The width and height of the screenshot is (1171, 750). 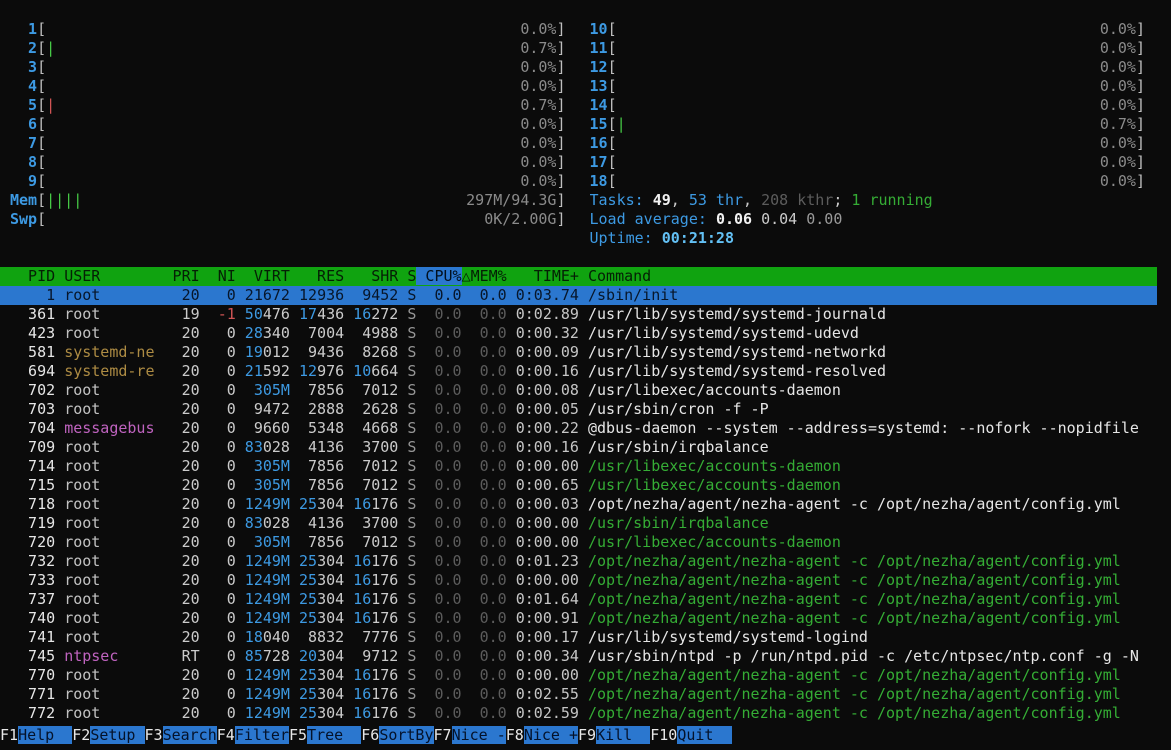 What do you see at coordinates (225, 735) in the screenshot?
I see `fkey-number: F4` at bounding box center [225, 735].